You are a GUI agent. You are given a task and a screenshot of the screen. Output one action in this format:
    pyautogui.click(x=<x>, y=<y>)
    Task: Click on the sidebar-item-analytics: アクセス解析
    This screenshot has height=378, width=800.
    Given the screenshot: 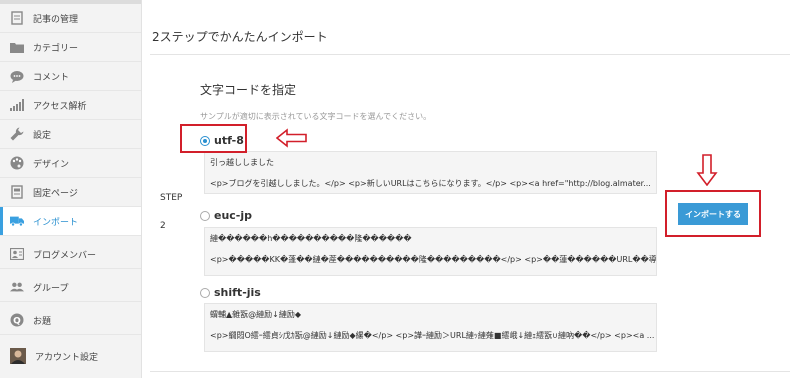 What is the action you would take?
    pyautogui.click(x=70, y=105)
    